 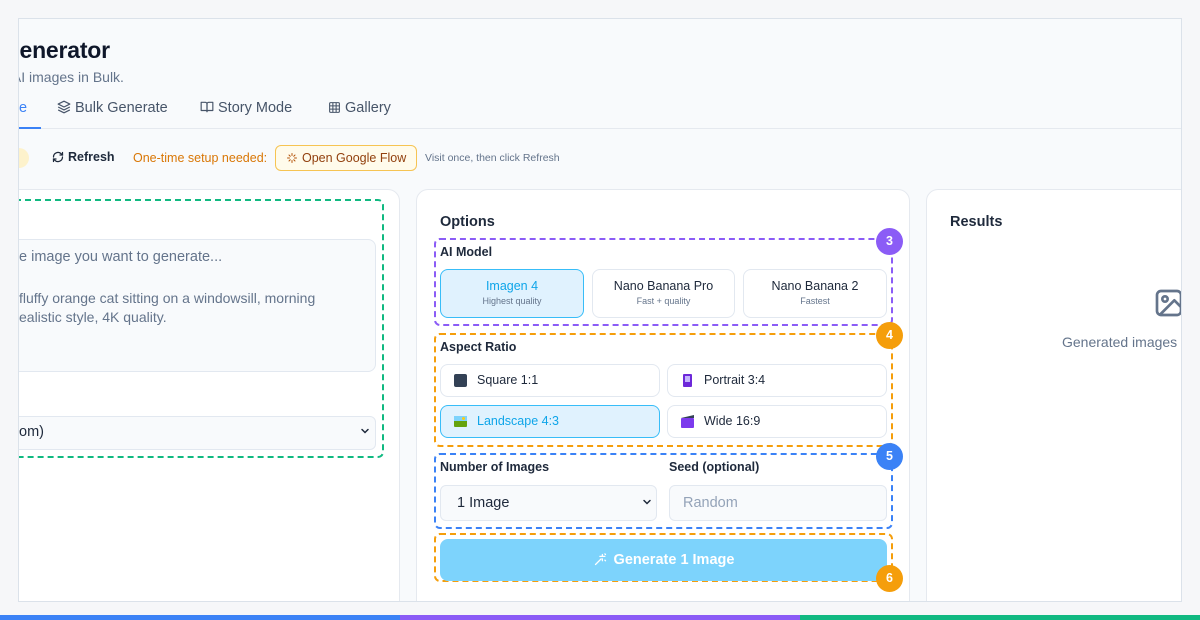 I want to click on tab-story-mode: Story Mode, so click(x=246, y=108).